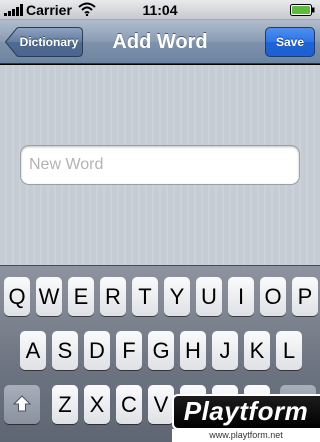 The image size is (320, 442). Describe the element at coordinates (209, 296) in the screenshot. I see `key-u: U` at that location.